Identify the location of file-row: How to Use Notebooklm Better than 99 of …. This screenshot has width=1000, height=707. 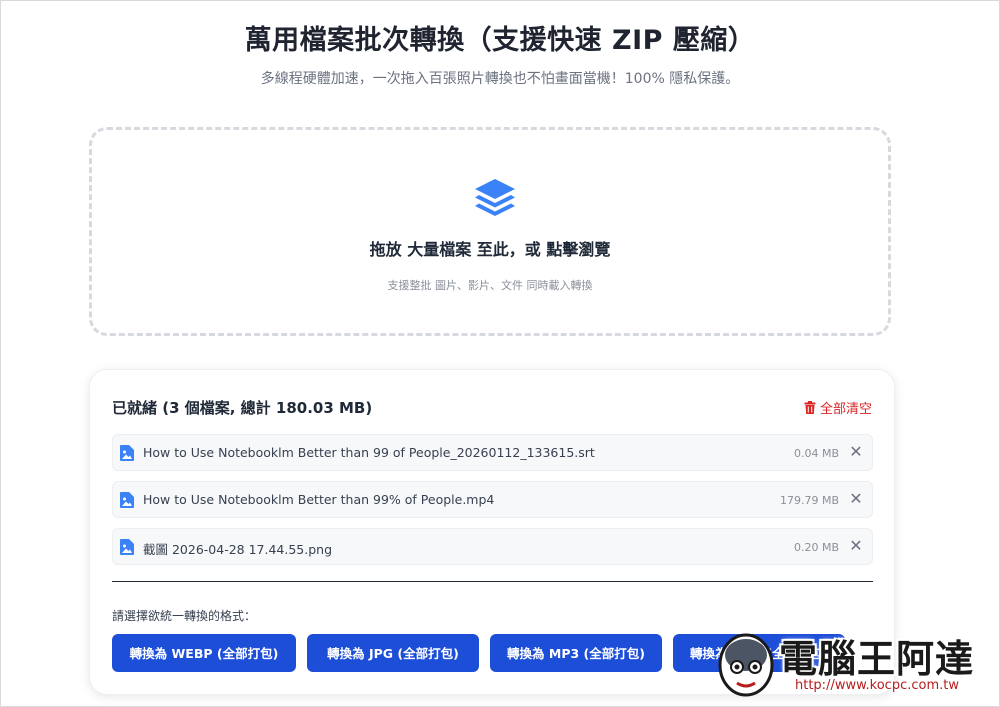
(492, 452).